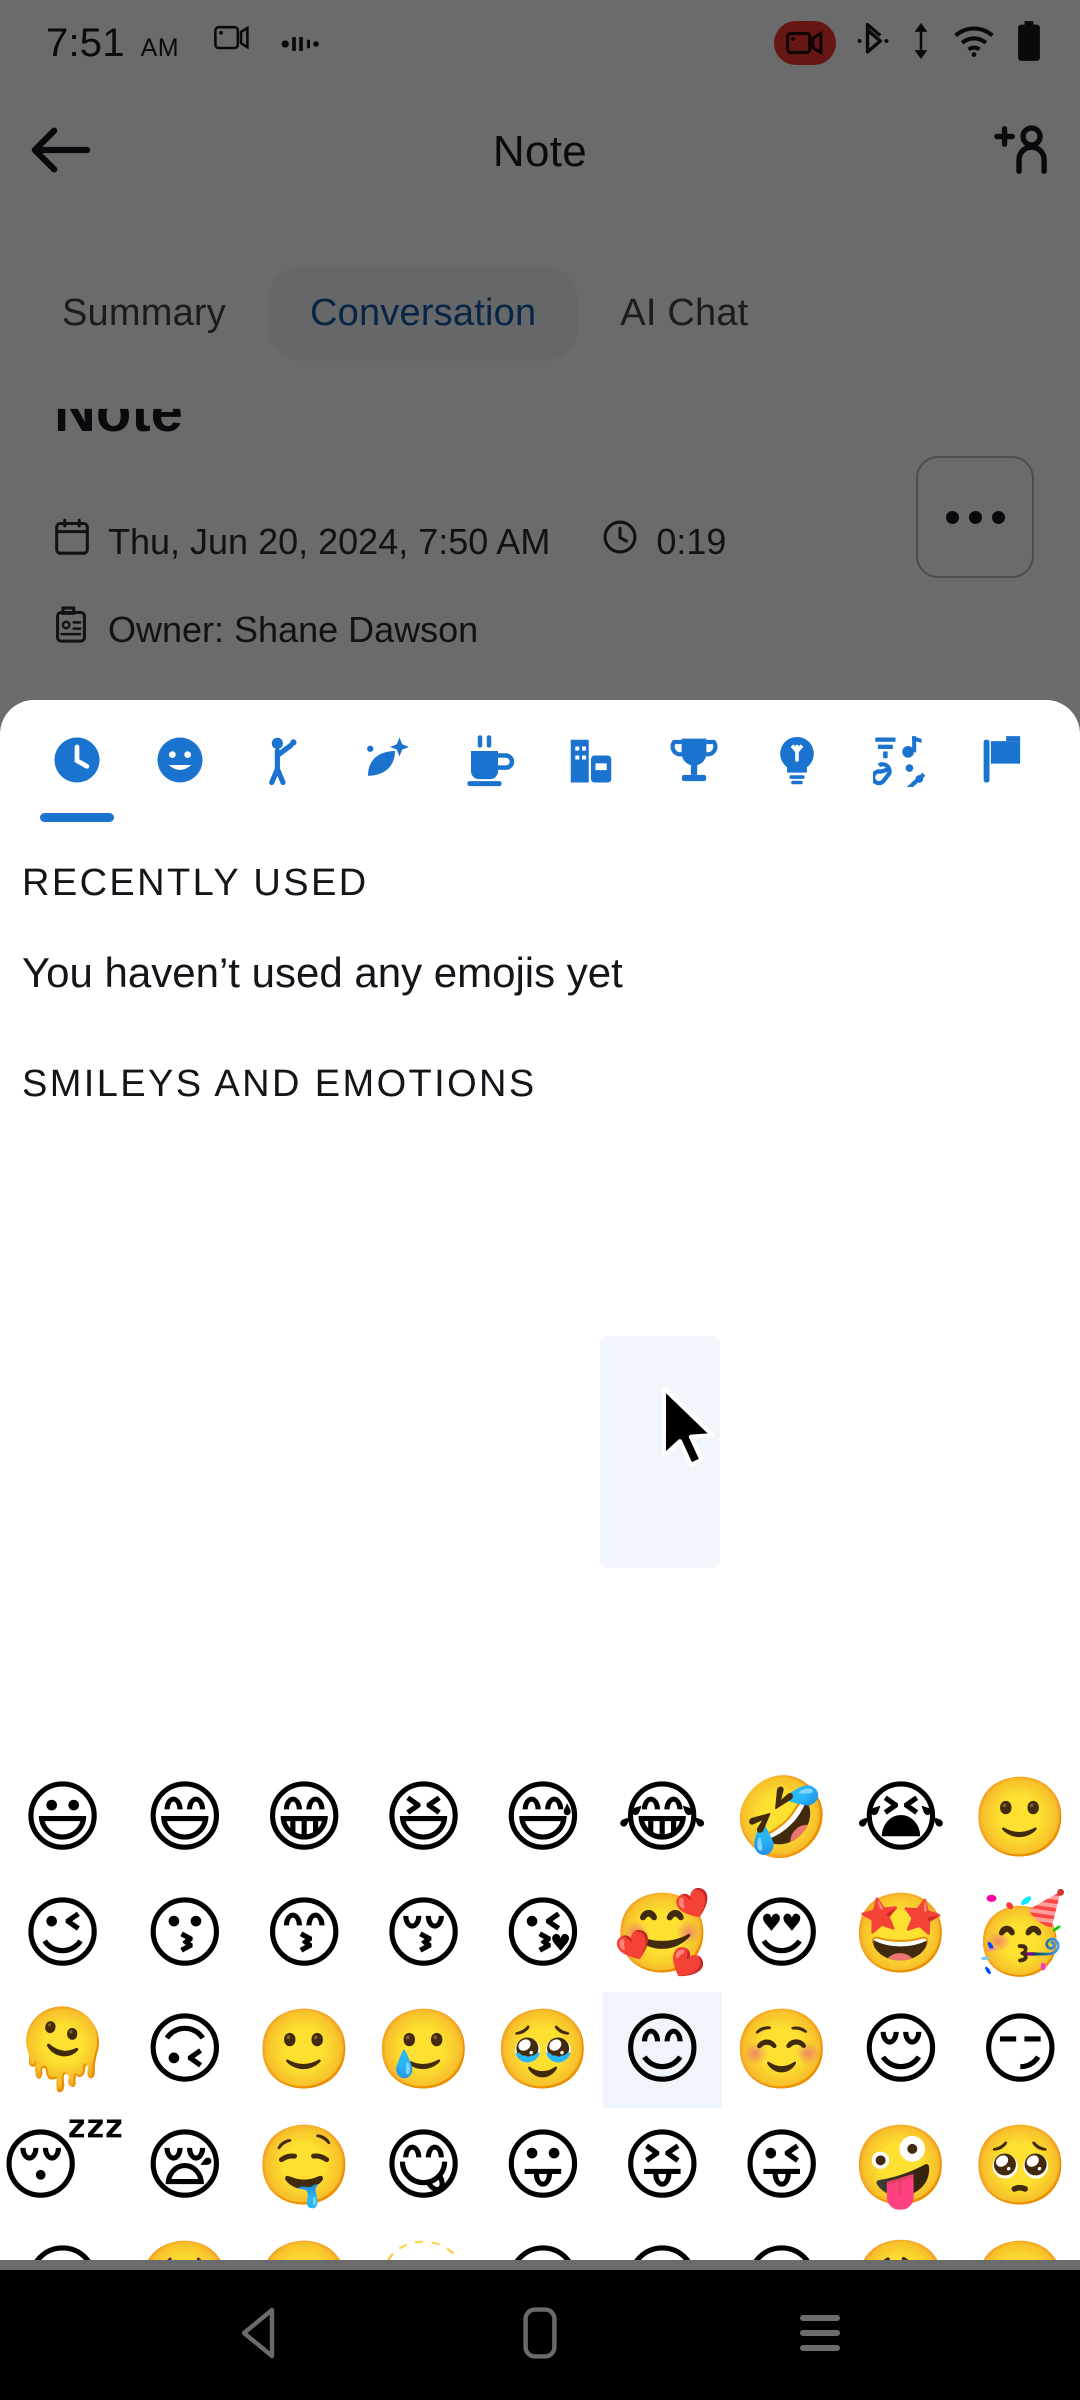 This screenshot has width=1080, height=2400. What do you see at coordinates (691, 541) in the screenshot?
I see `note-duration-text: 0:19` at bounding box center [691, 541].